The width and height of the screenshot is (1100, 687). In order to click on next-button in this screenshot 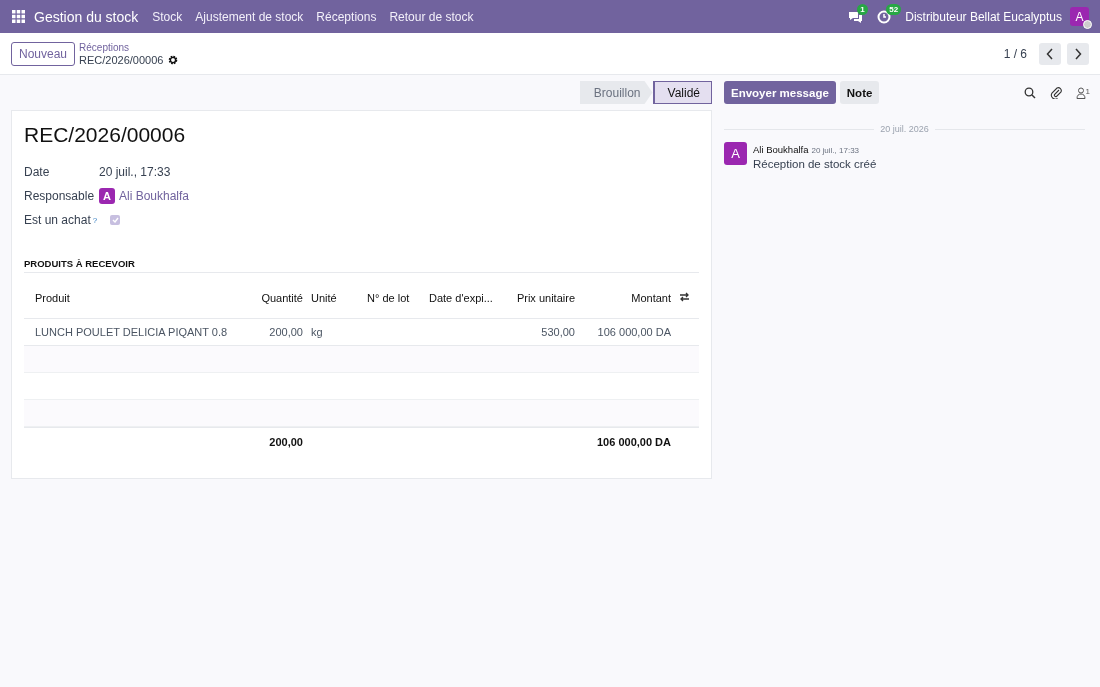, I will do `click(1078, 53)`.